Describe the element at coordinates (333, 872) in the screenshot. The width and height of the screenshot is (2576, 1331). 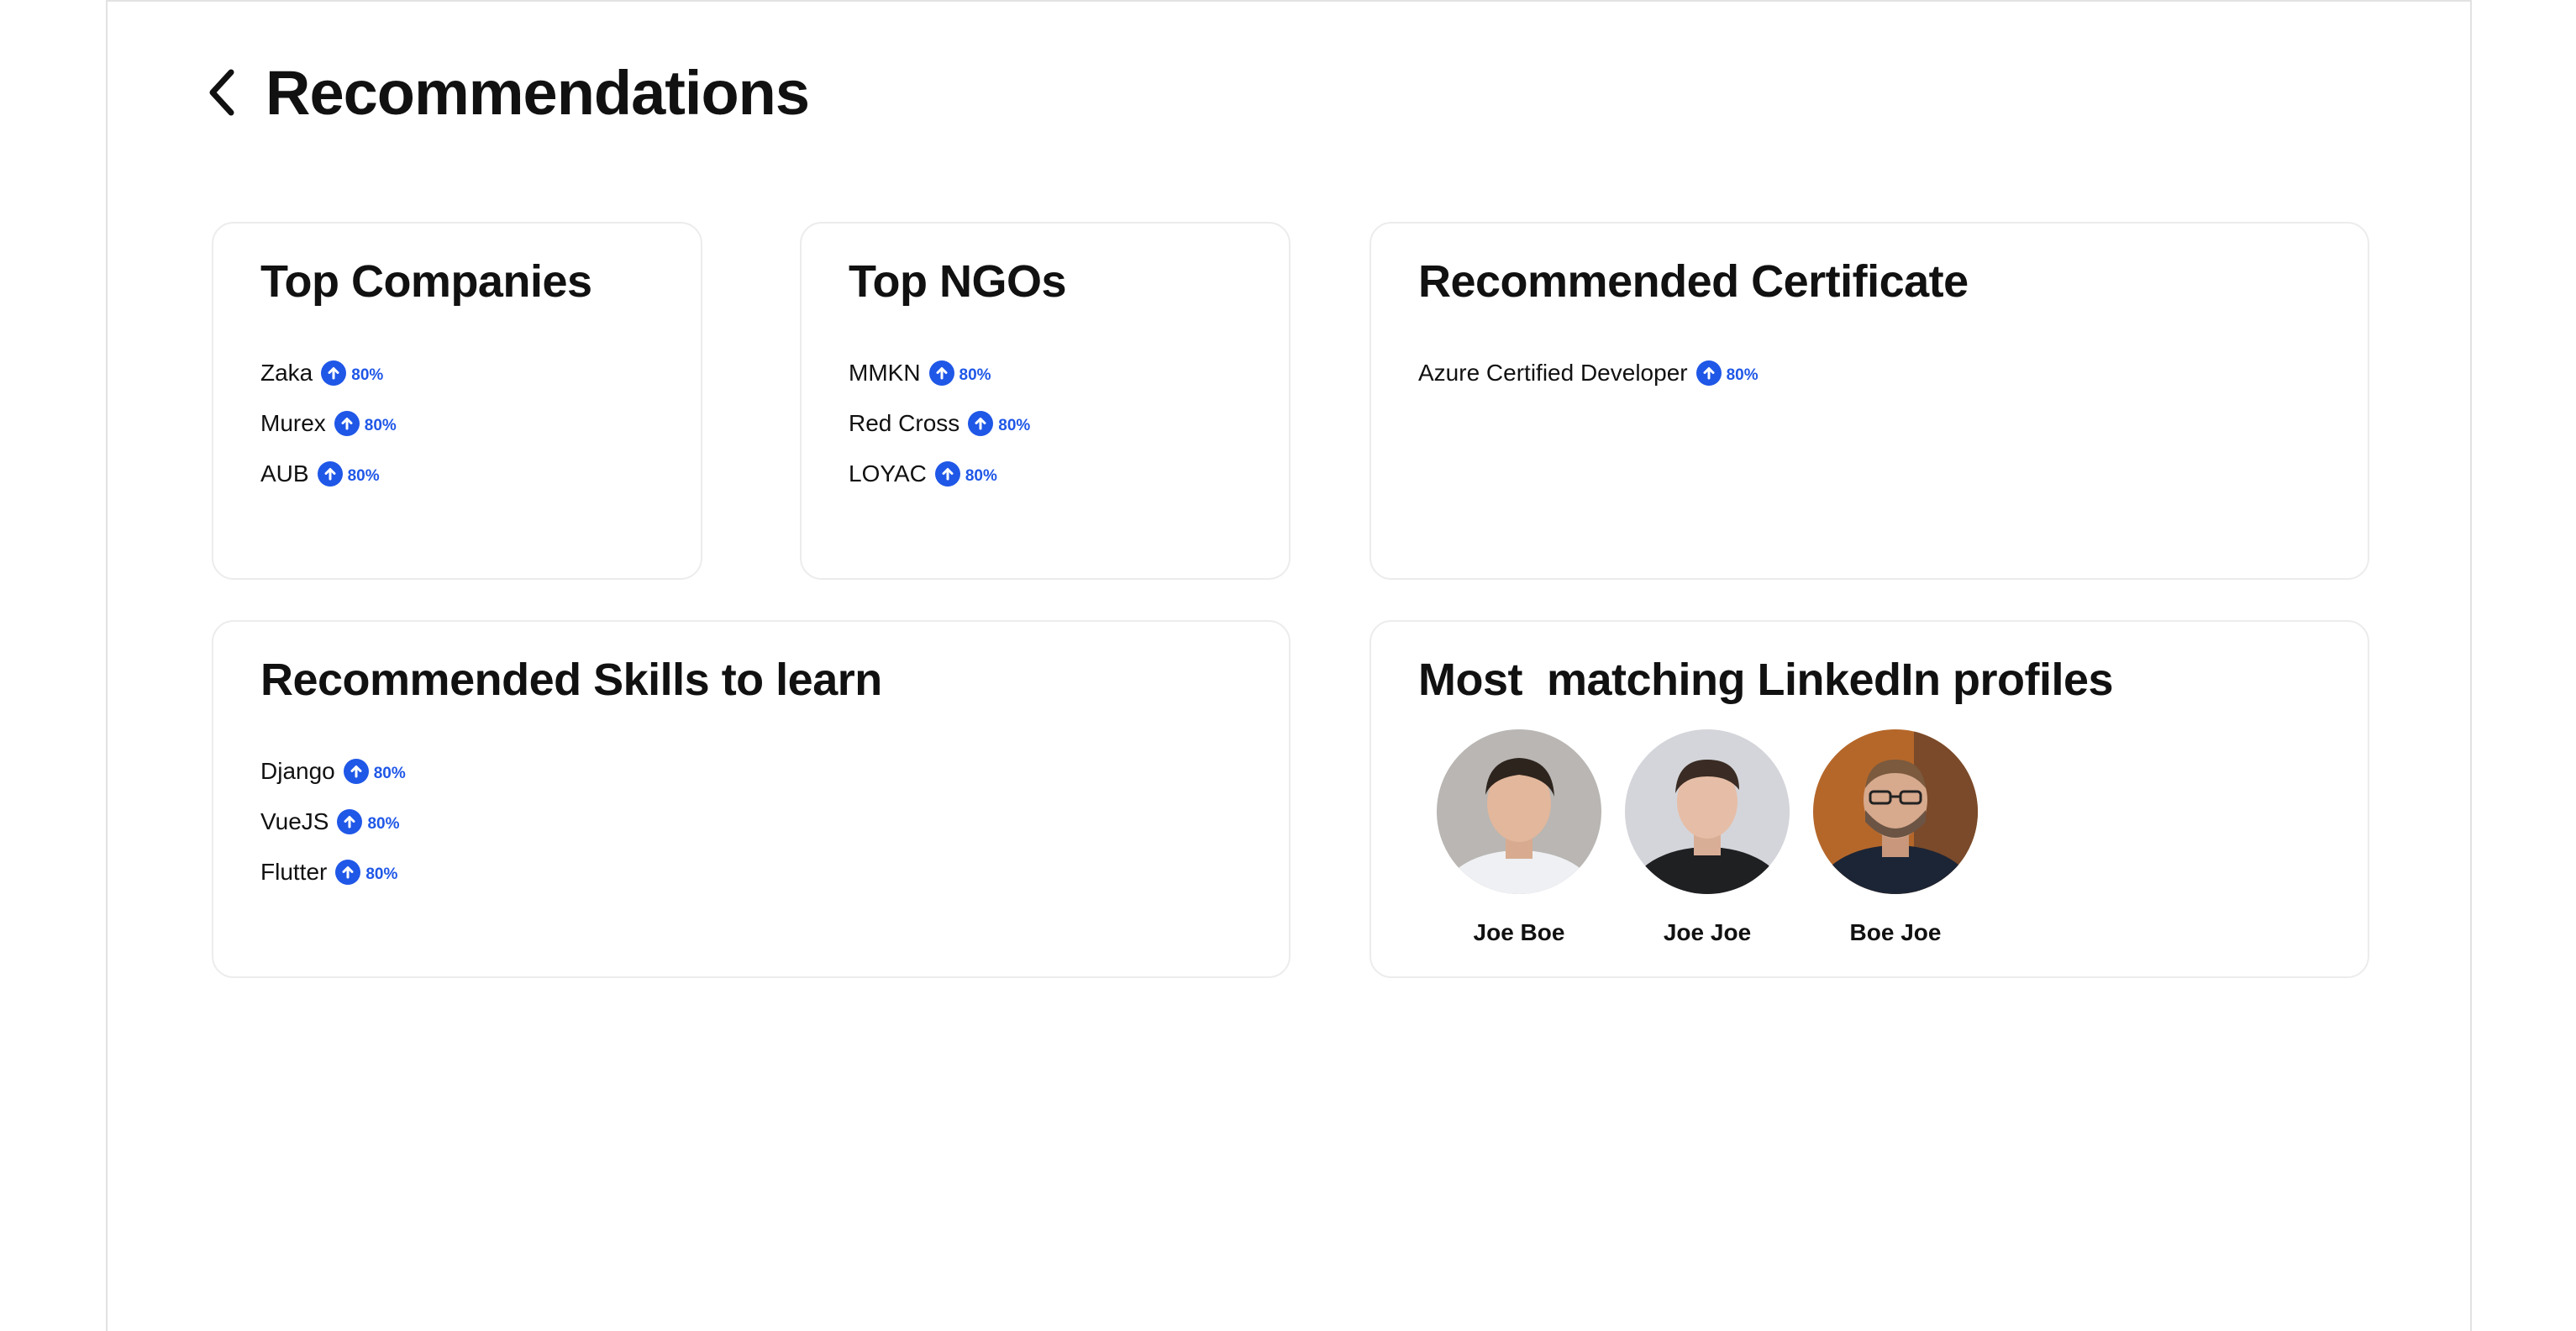
I see `list-item: Flutter 80%` at that location.